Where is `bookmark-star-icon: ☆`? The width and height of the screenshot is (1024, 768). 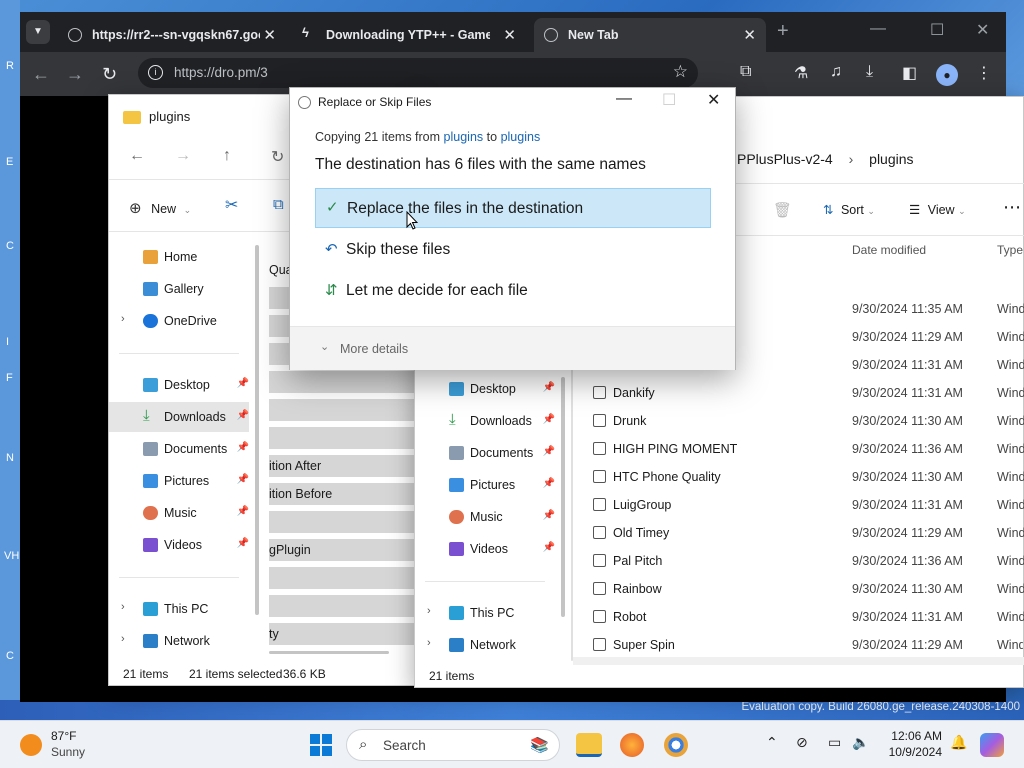
bookmark-star-icon: ☆ is located at coordinates (680, 72).